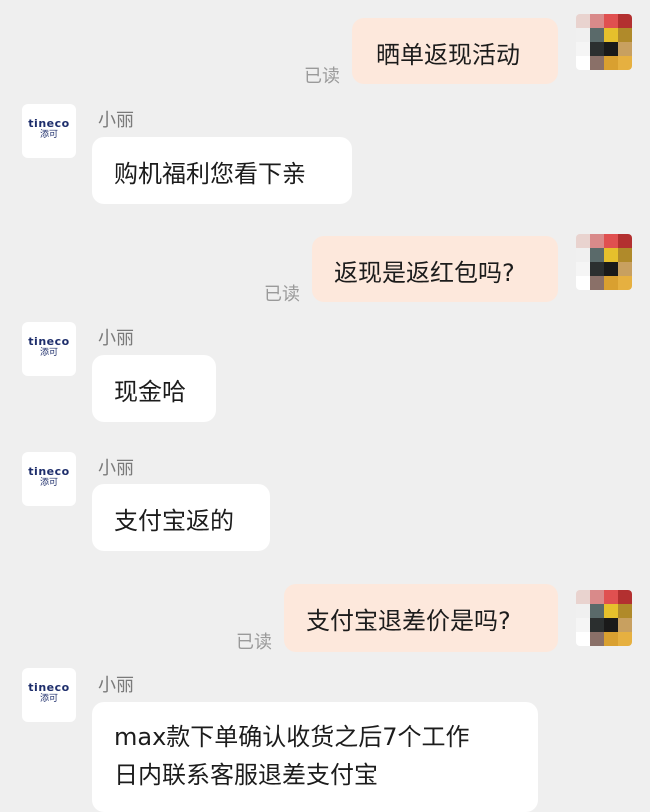  What do you see at coordinates (421, 618) in the screenshot?
I see `message-bubble-outgoing: 支付宝退差价是吗?` at bounding box center [421, 618].